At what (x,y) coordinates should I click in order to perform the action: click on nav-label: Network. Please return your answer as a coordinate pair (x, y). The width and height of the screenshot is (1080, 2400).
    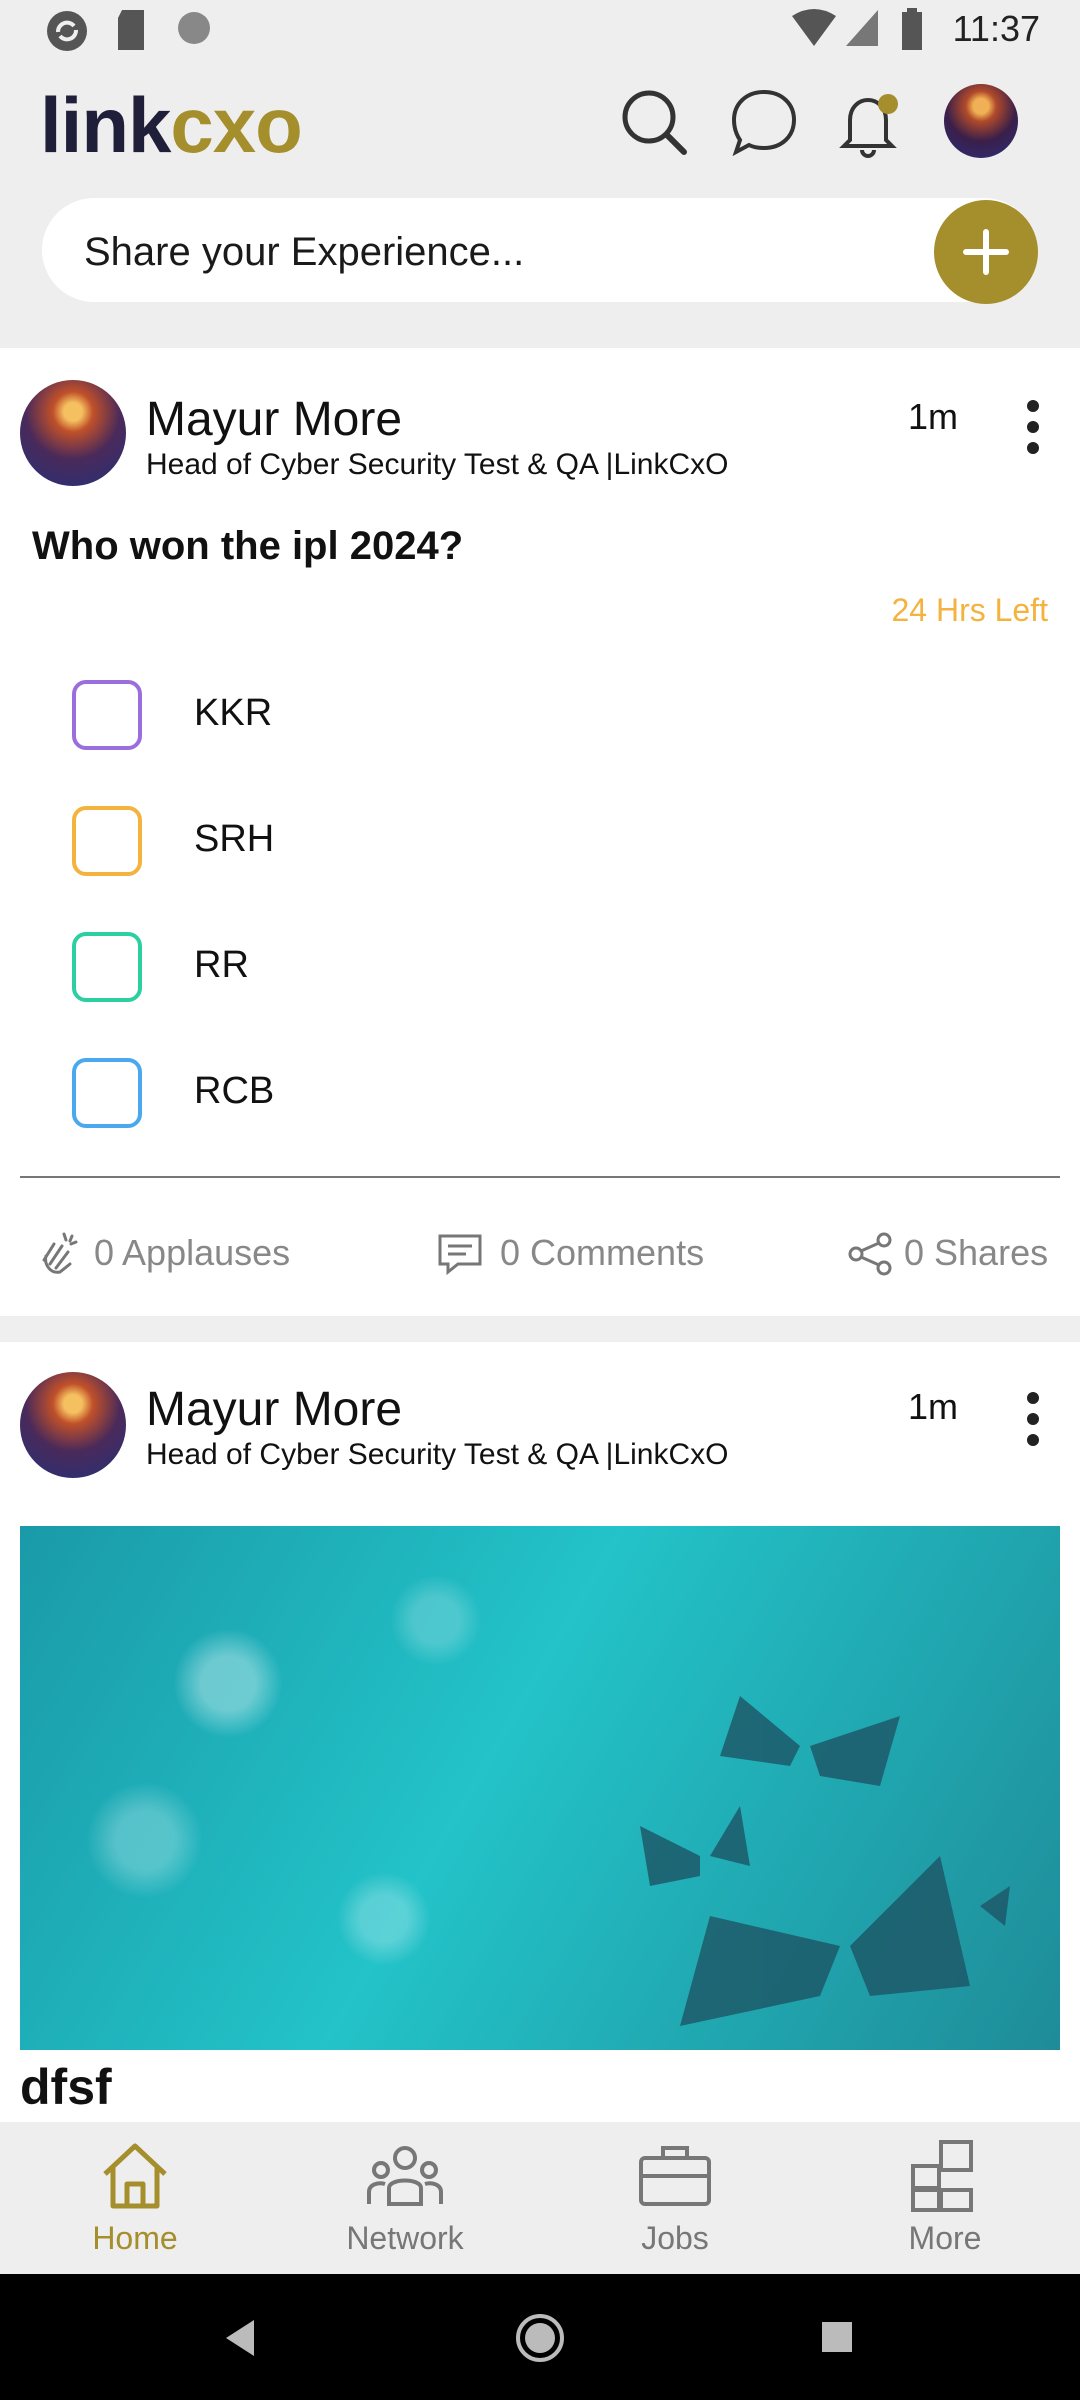
    Looking at the image, I should click on (405, 2238).